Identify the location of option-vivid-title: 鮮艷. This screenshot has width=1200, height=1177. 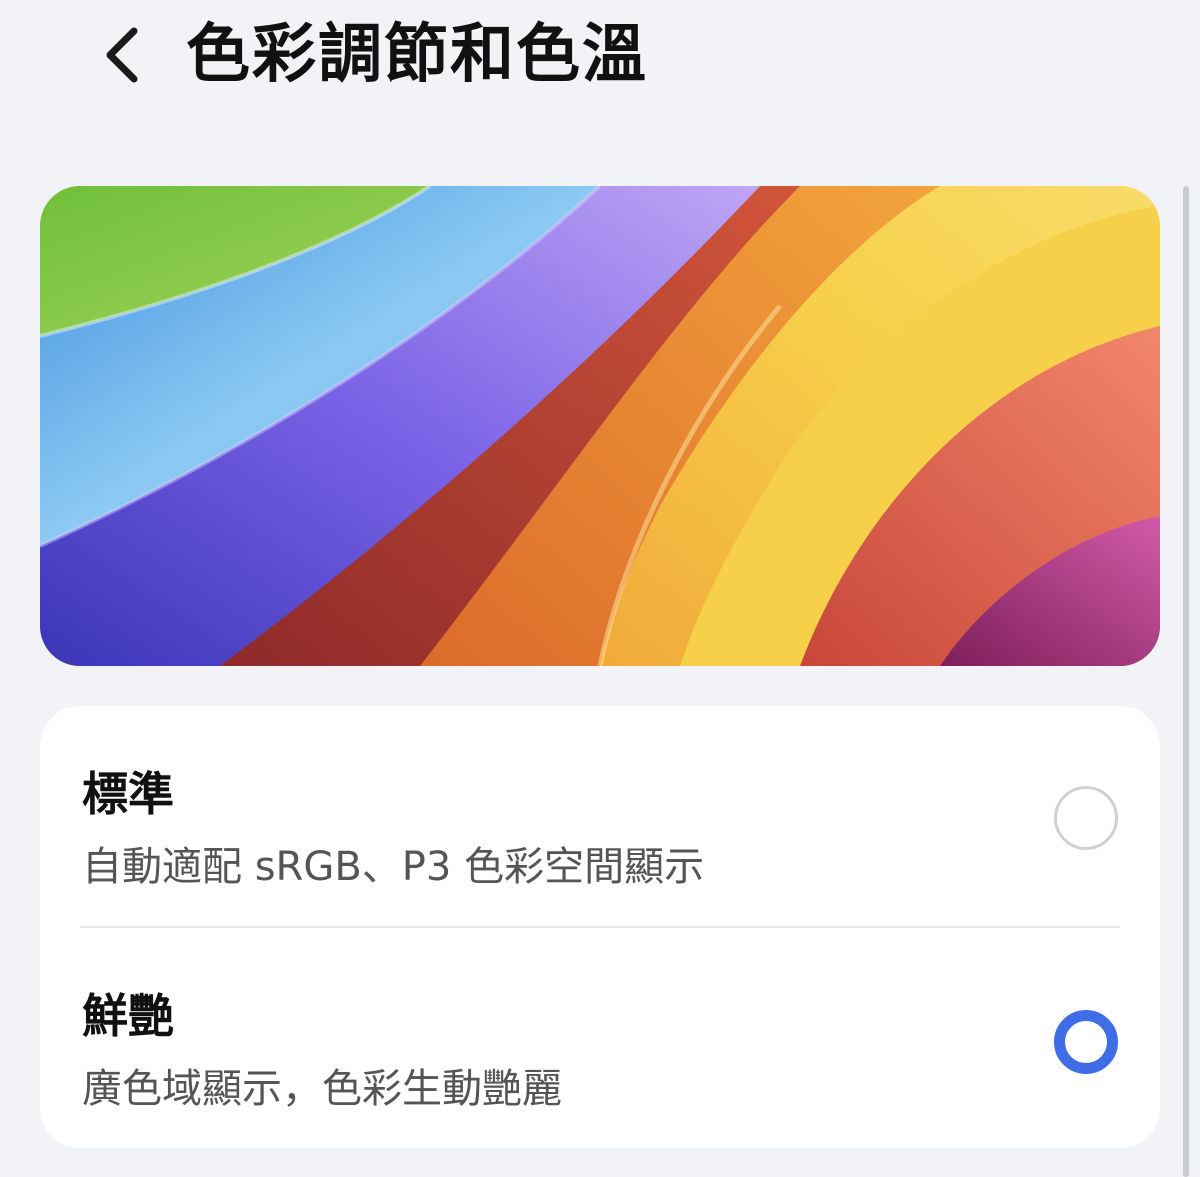
(128, 1016).